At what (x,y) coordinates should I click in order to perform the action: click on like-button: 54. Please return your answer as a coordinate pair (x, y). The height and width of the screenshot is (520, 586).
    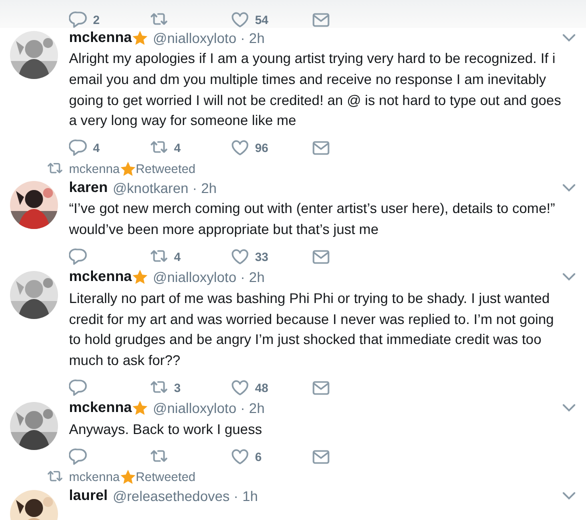
    Looking at the image, I should click on (271, 20).